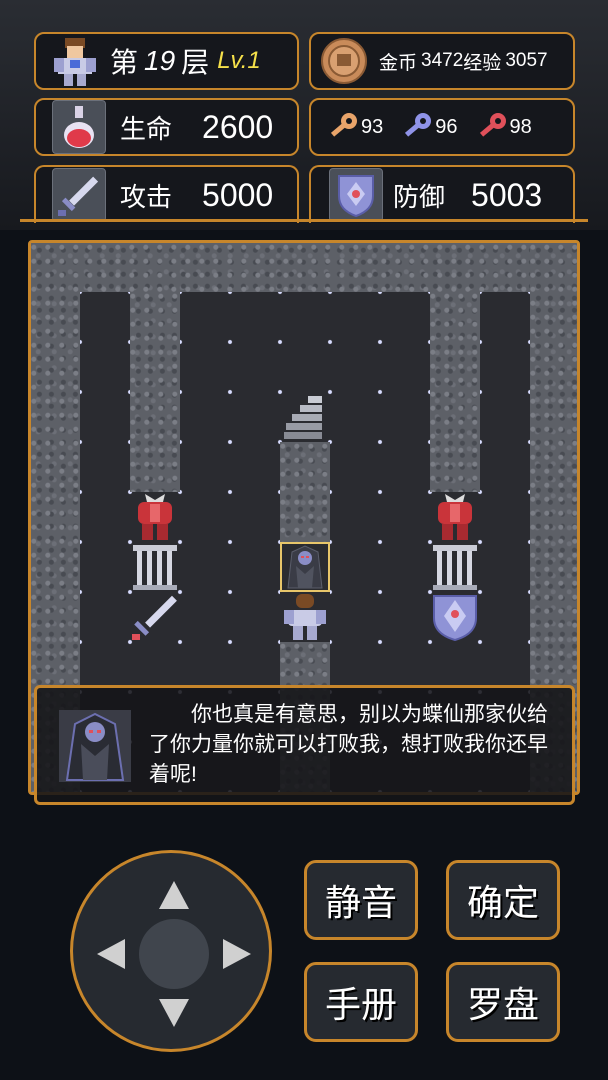  I want to click on sword-icon, so click(79, 195).